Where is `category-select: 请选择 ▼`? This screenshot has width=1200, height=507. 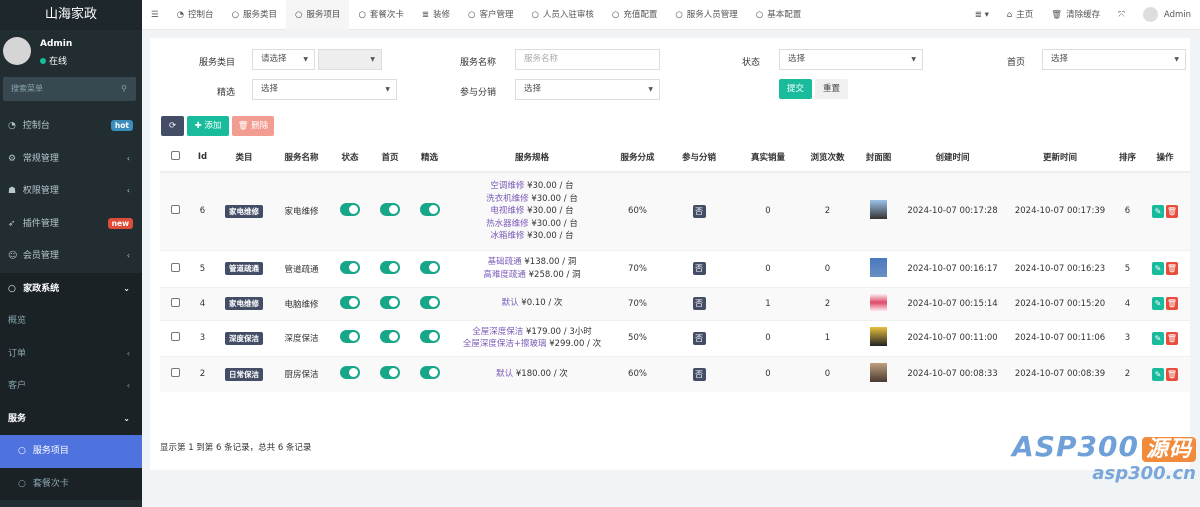 category-select: 请选择 ▼ is located at coordinates (283, 59).